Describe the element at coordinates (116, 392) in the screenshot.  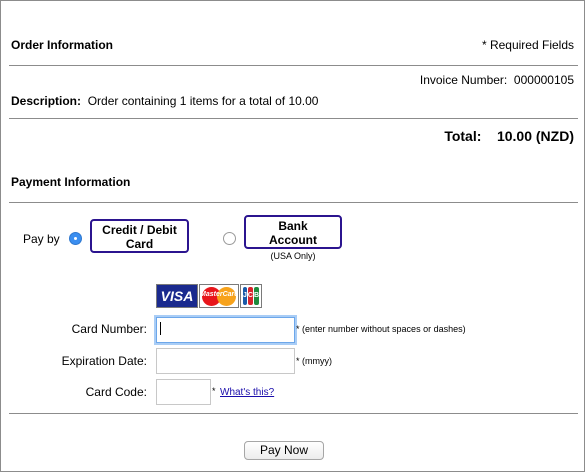
I see `card-code-label: Card Code:` at that location.